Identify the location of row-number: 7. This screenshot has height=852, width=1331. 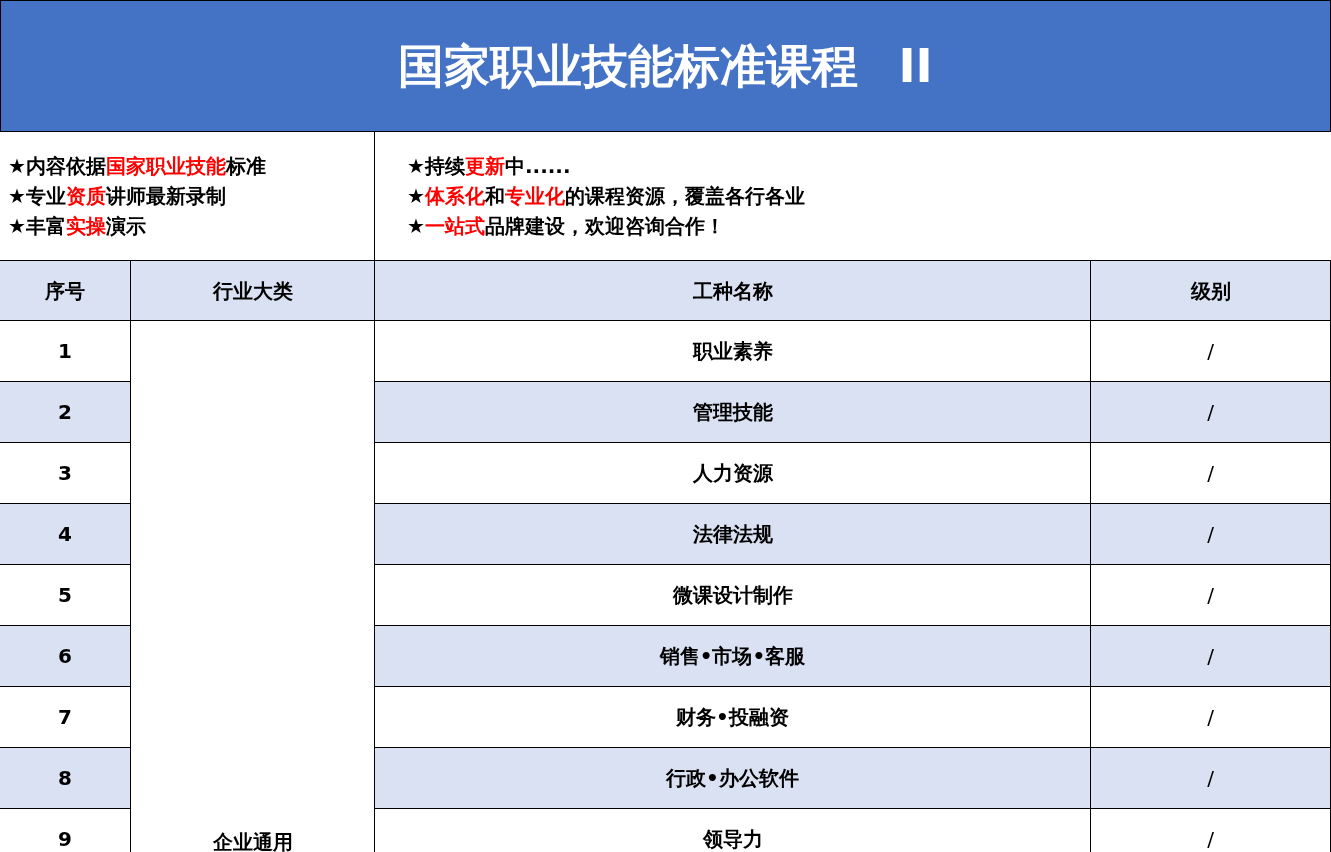
(65, 717).